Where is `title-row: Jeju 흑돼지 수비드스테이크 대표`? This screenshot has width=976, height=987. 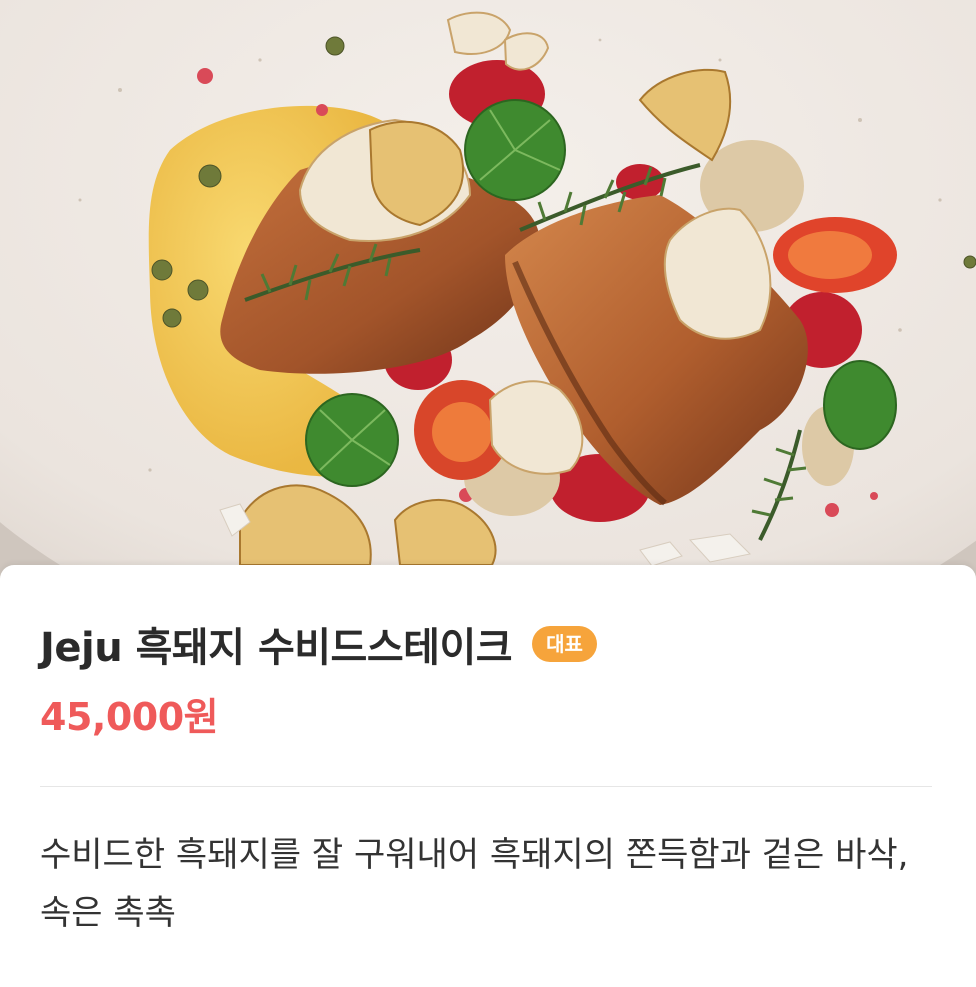 title-row: Jeju 흑돼지 수비드스테이크 대표 is located at coordinates (318, 644).